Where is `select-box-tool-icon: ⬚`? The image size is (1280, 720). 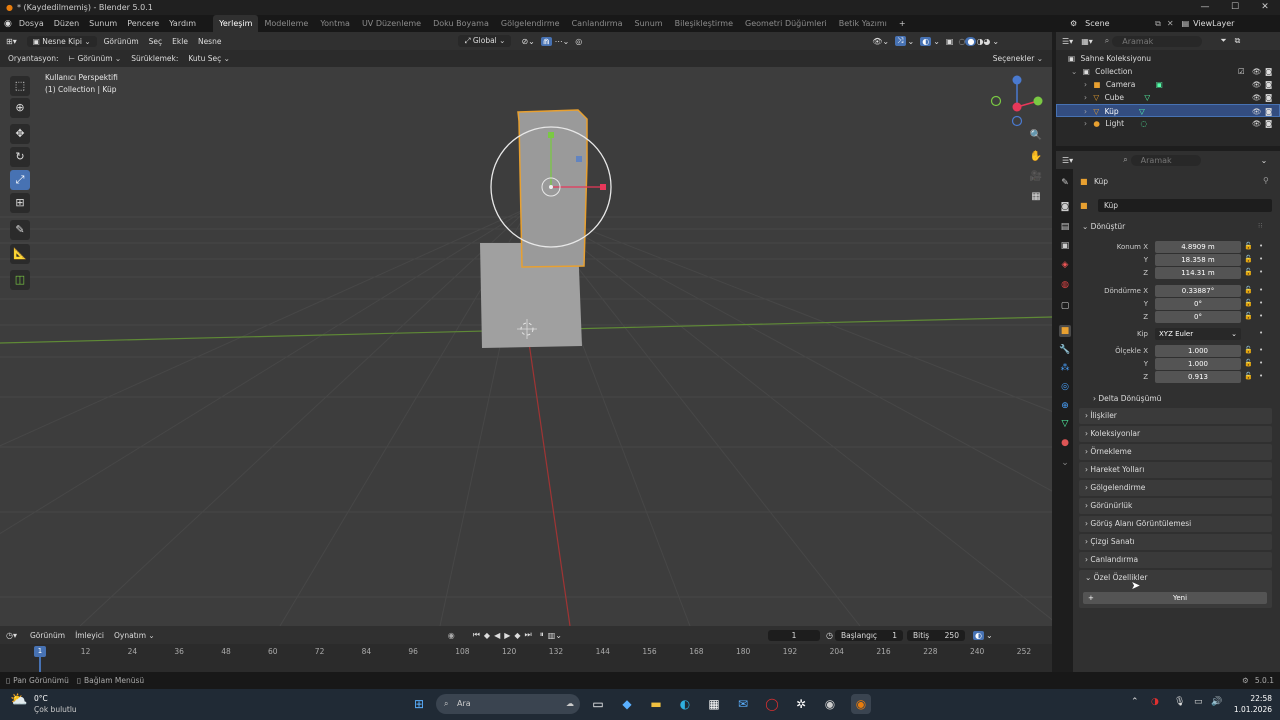 select-box-tool-icon: ⬚ is located at coordinates (20, 86).